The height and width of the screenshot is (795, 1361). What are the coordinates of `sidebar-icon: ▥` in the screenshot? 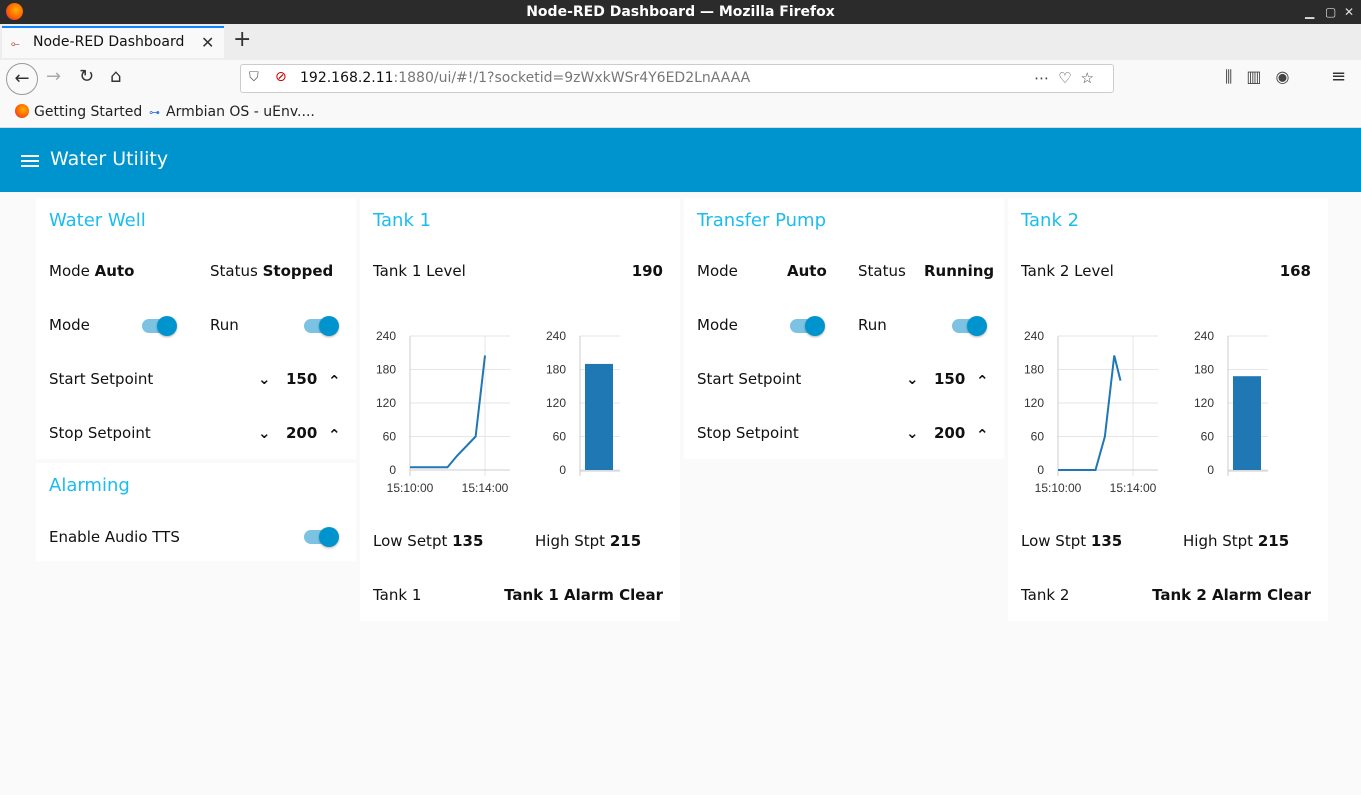 It's located at (1260, 76).